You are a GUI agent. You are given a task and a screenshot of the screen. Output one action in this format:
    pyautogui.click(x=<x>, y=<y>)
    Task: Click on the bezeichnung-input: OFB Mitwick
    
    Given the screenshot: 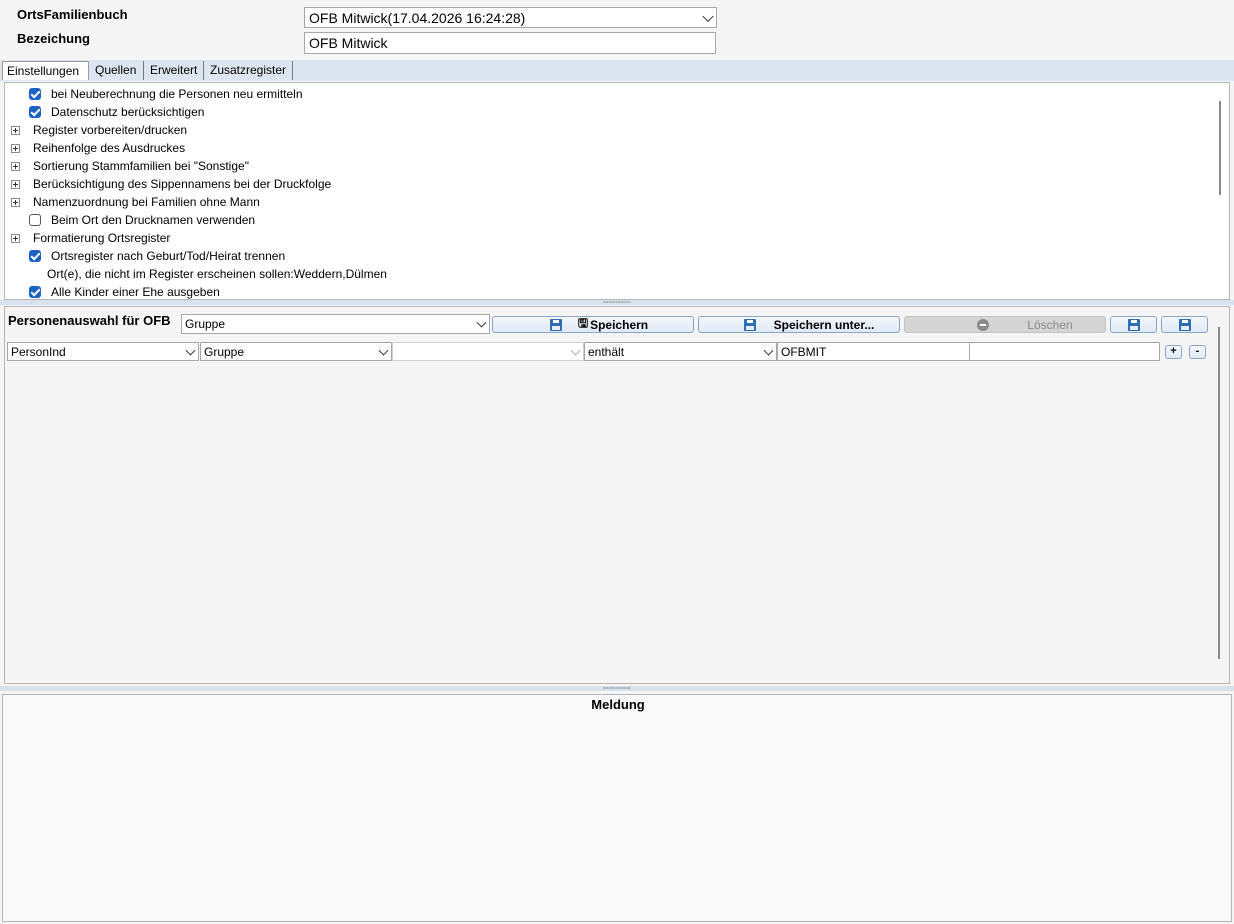 What is the action you would take?
    pyautogui.click(x=510, y=43)
    